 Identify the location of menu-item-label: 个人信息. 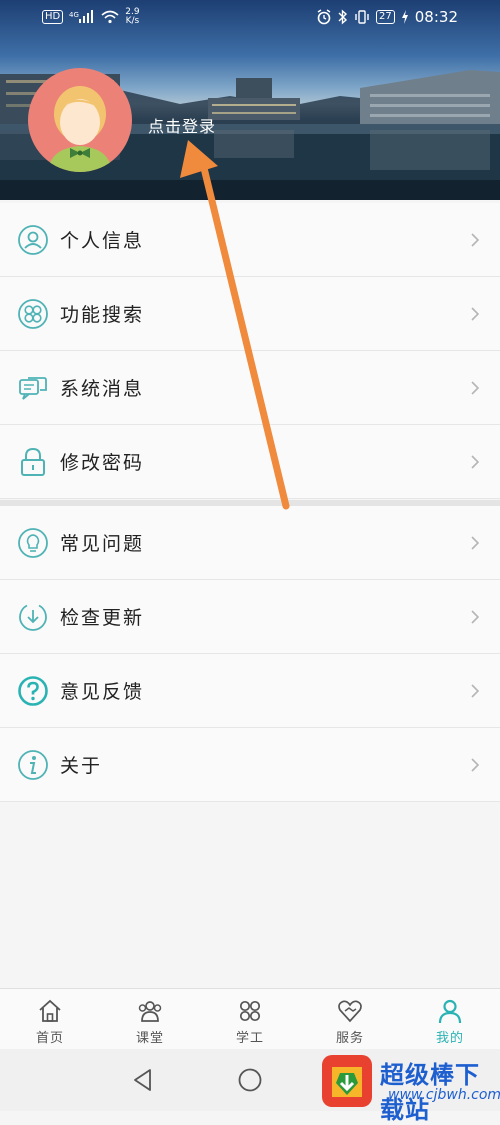
(102, 241).